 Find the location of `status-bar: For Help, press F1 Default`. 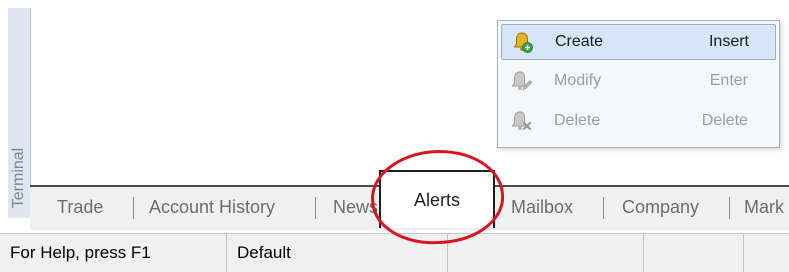

status-bar: For Help, press F1 Default is located at coordinates (394, 252).